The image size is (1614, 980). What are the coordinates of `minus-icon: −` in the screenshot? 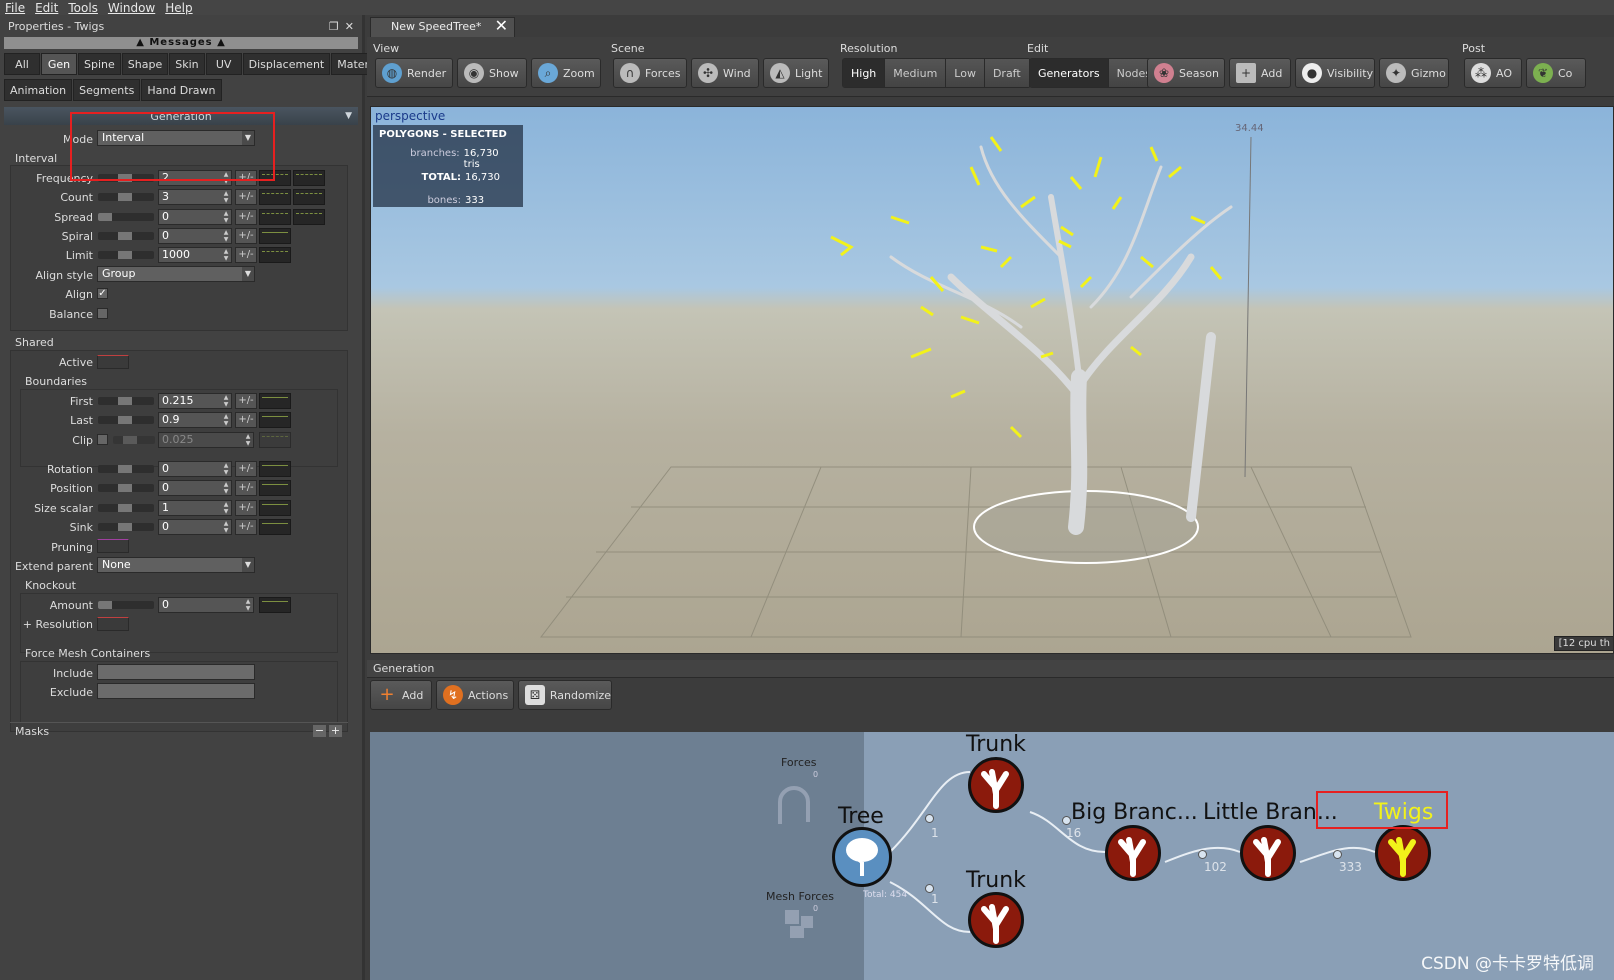 It's located at (319, 731).